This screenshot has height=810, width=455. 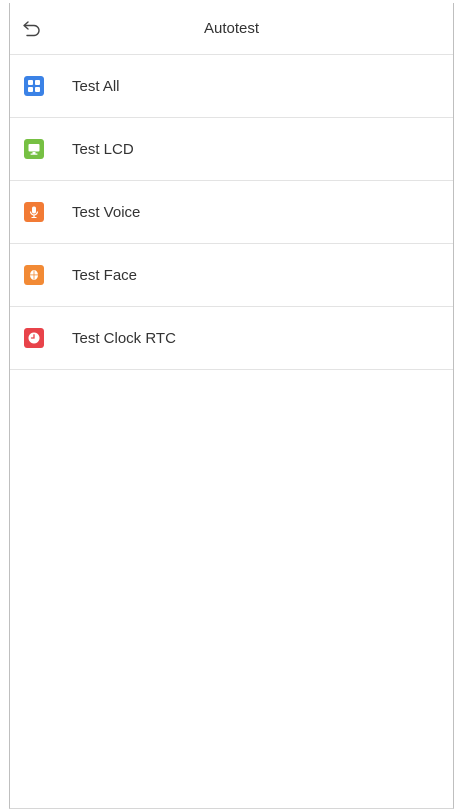 I want to click on list-item-test-voice: Test Voice, so click(x=231, y=212).